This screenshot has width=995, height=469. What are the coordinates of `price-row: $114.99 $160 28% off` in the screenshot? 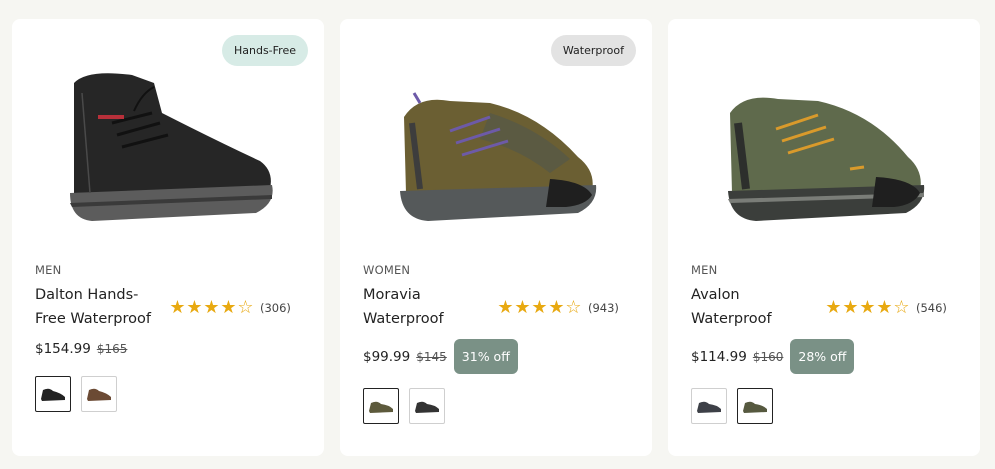 It's located at (773, 356).